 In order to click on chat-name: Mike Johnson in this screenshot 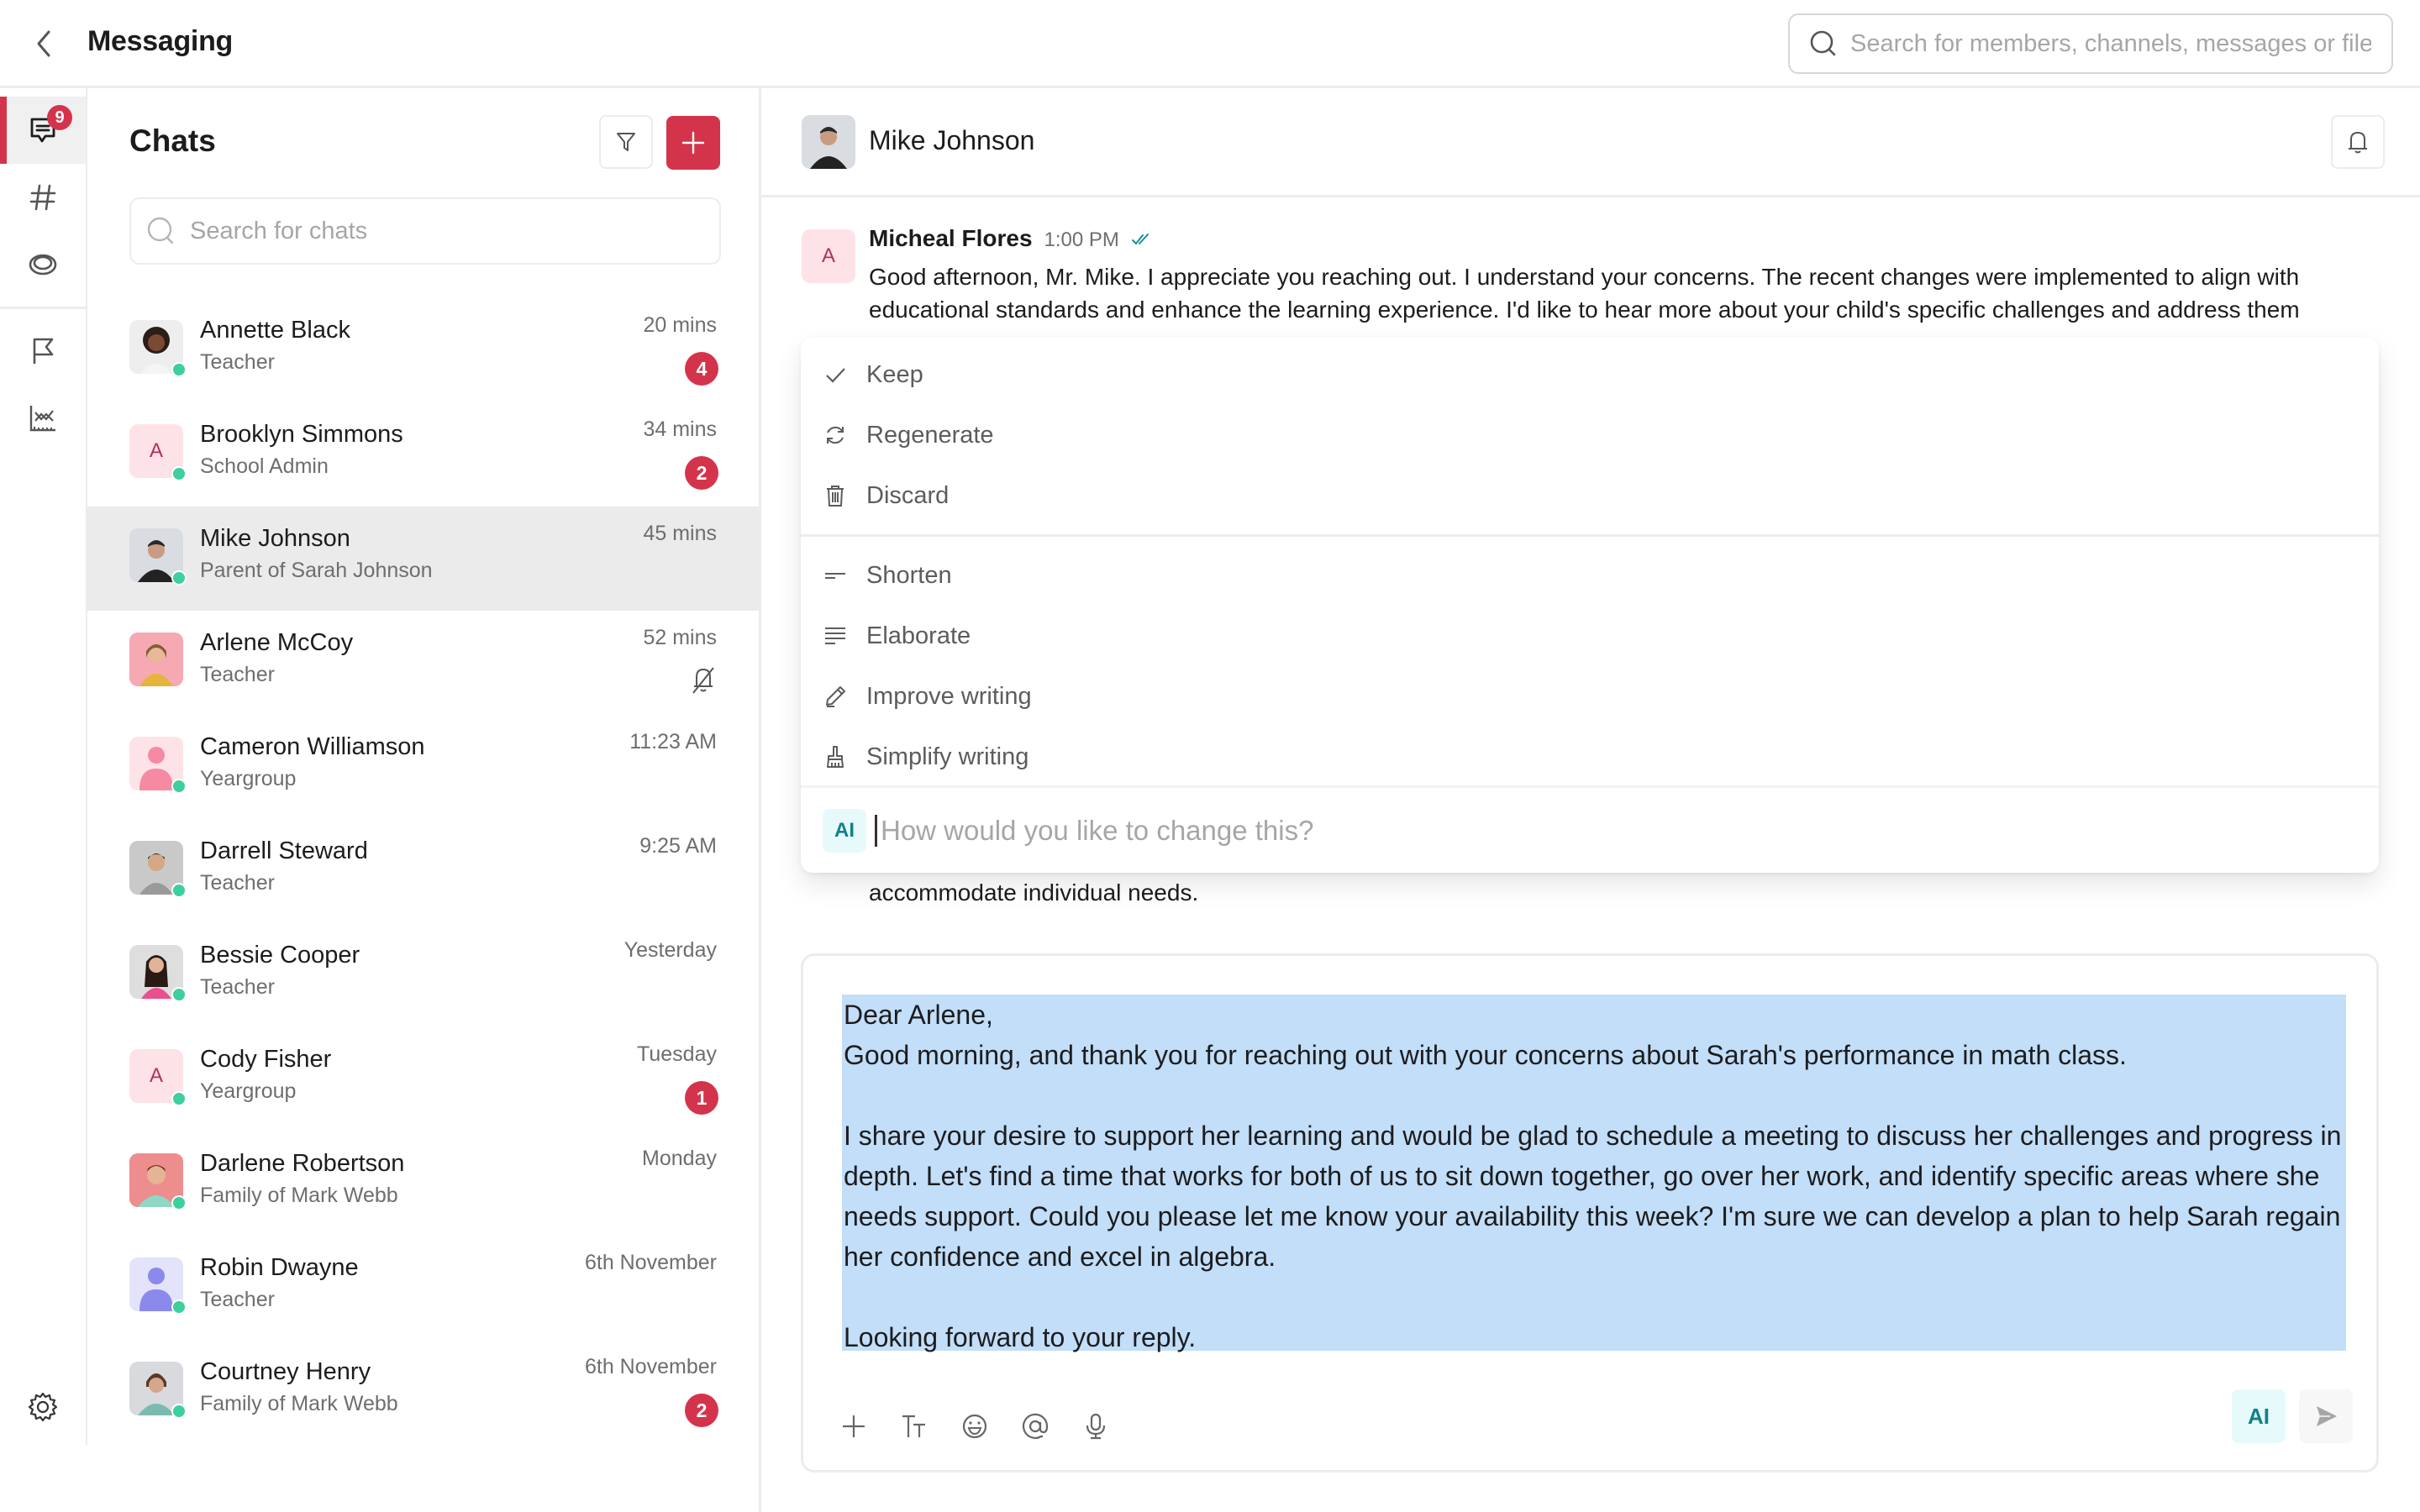, I will do `click(275, 538)`.